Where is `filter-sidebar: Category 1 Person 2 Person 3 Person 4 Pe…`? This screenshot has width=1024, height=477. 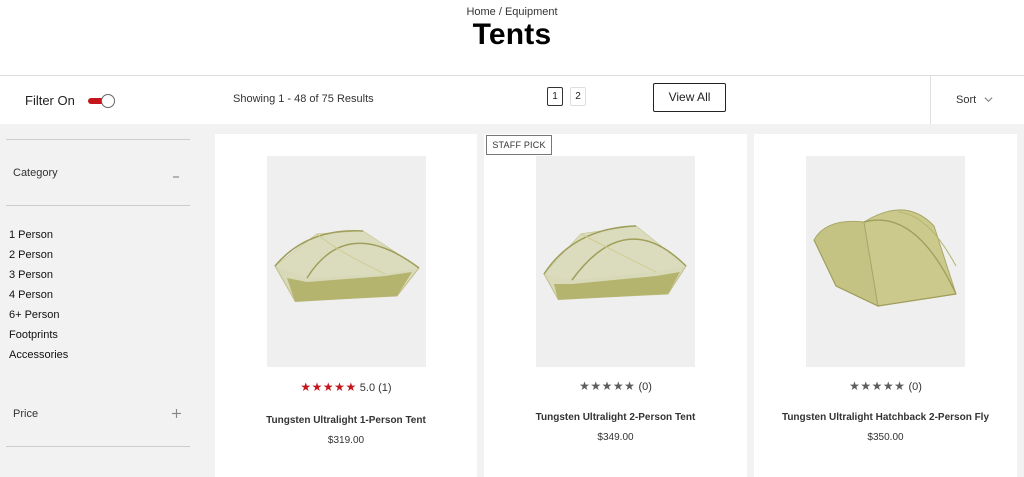 filter-sidebar: Category 1 Person 2 Person 3 Person 4 Pe… is located at coordinates (100, 300).